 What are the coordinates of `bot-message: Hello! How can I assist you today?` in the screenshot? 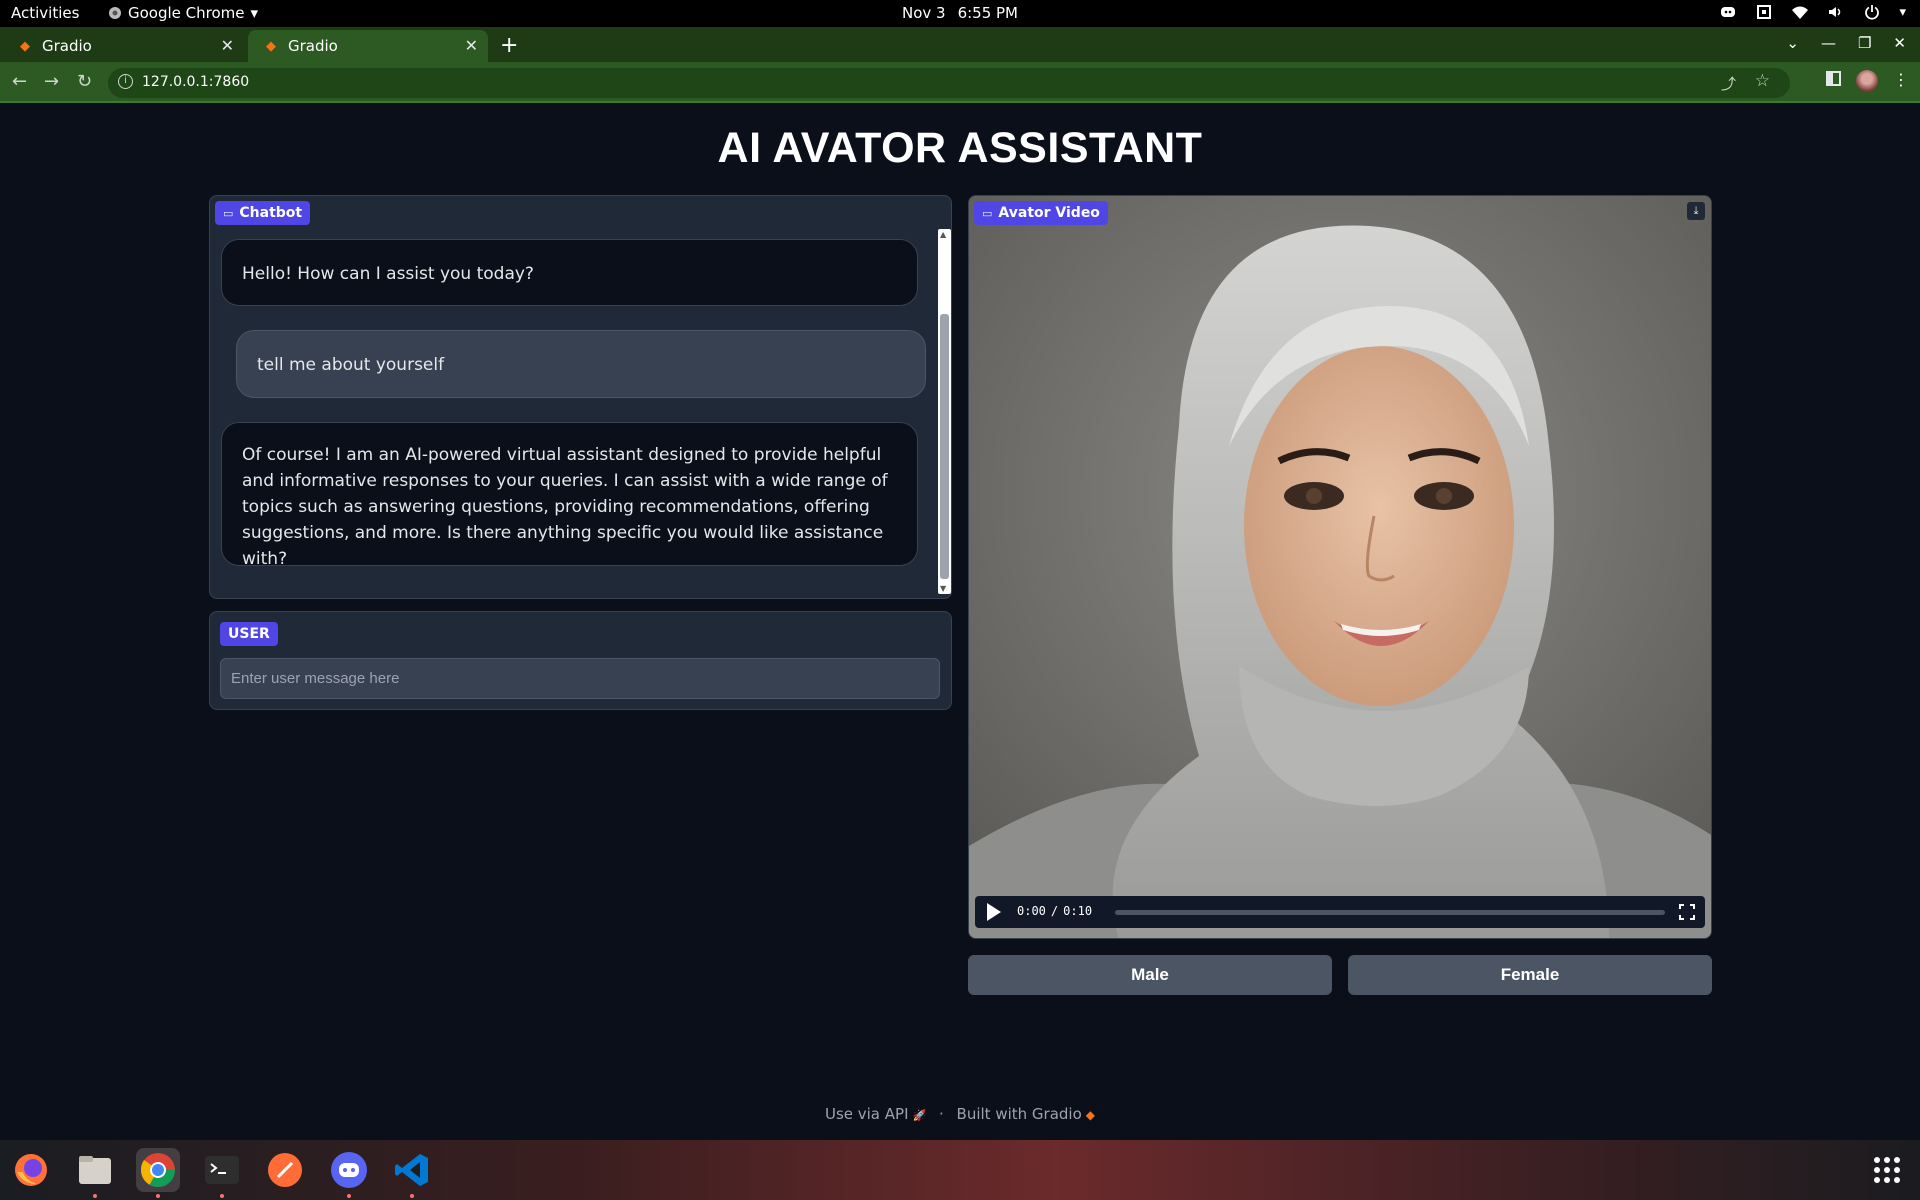 It's located at (569, 272).